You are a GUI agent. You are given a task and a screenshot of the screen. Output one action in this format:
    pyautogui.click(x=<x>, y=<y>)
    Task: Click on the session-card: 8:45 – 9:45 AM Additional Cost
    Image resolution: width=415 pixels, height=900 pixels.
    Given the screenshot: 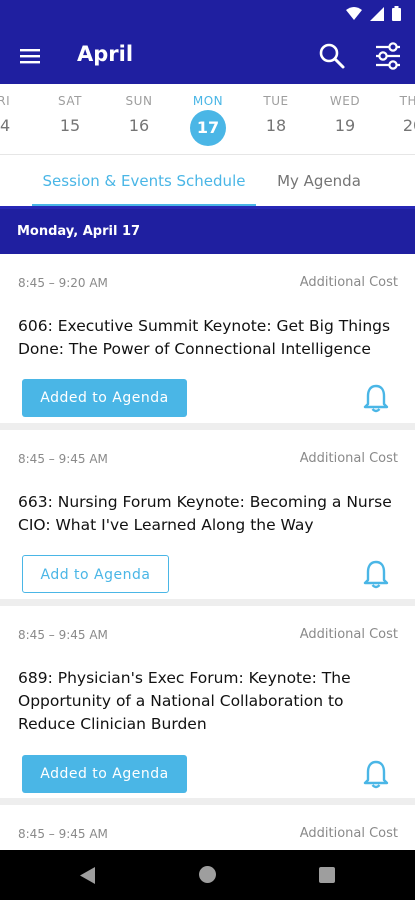 What is the action you would take?
    pyautogui.click(x=207, y=827)
    